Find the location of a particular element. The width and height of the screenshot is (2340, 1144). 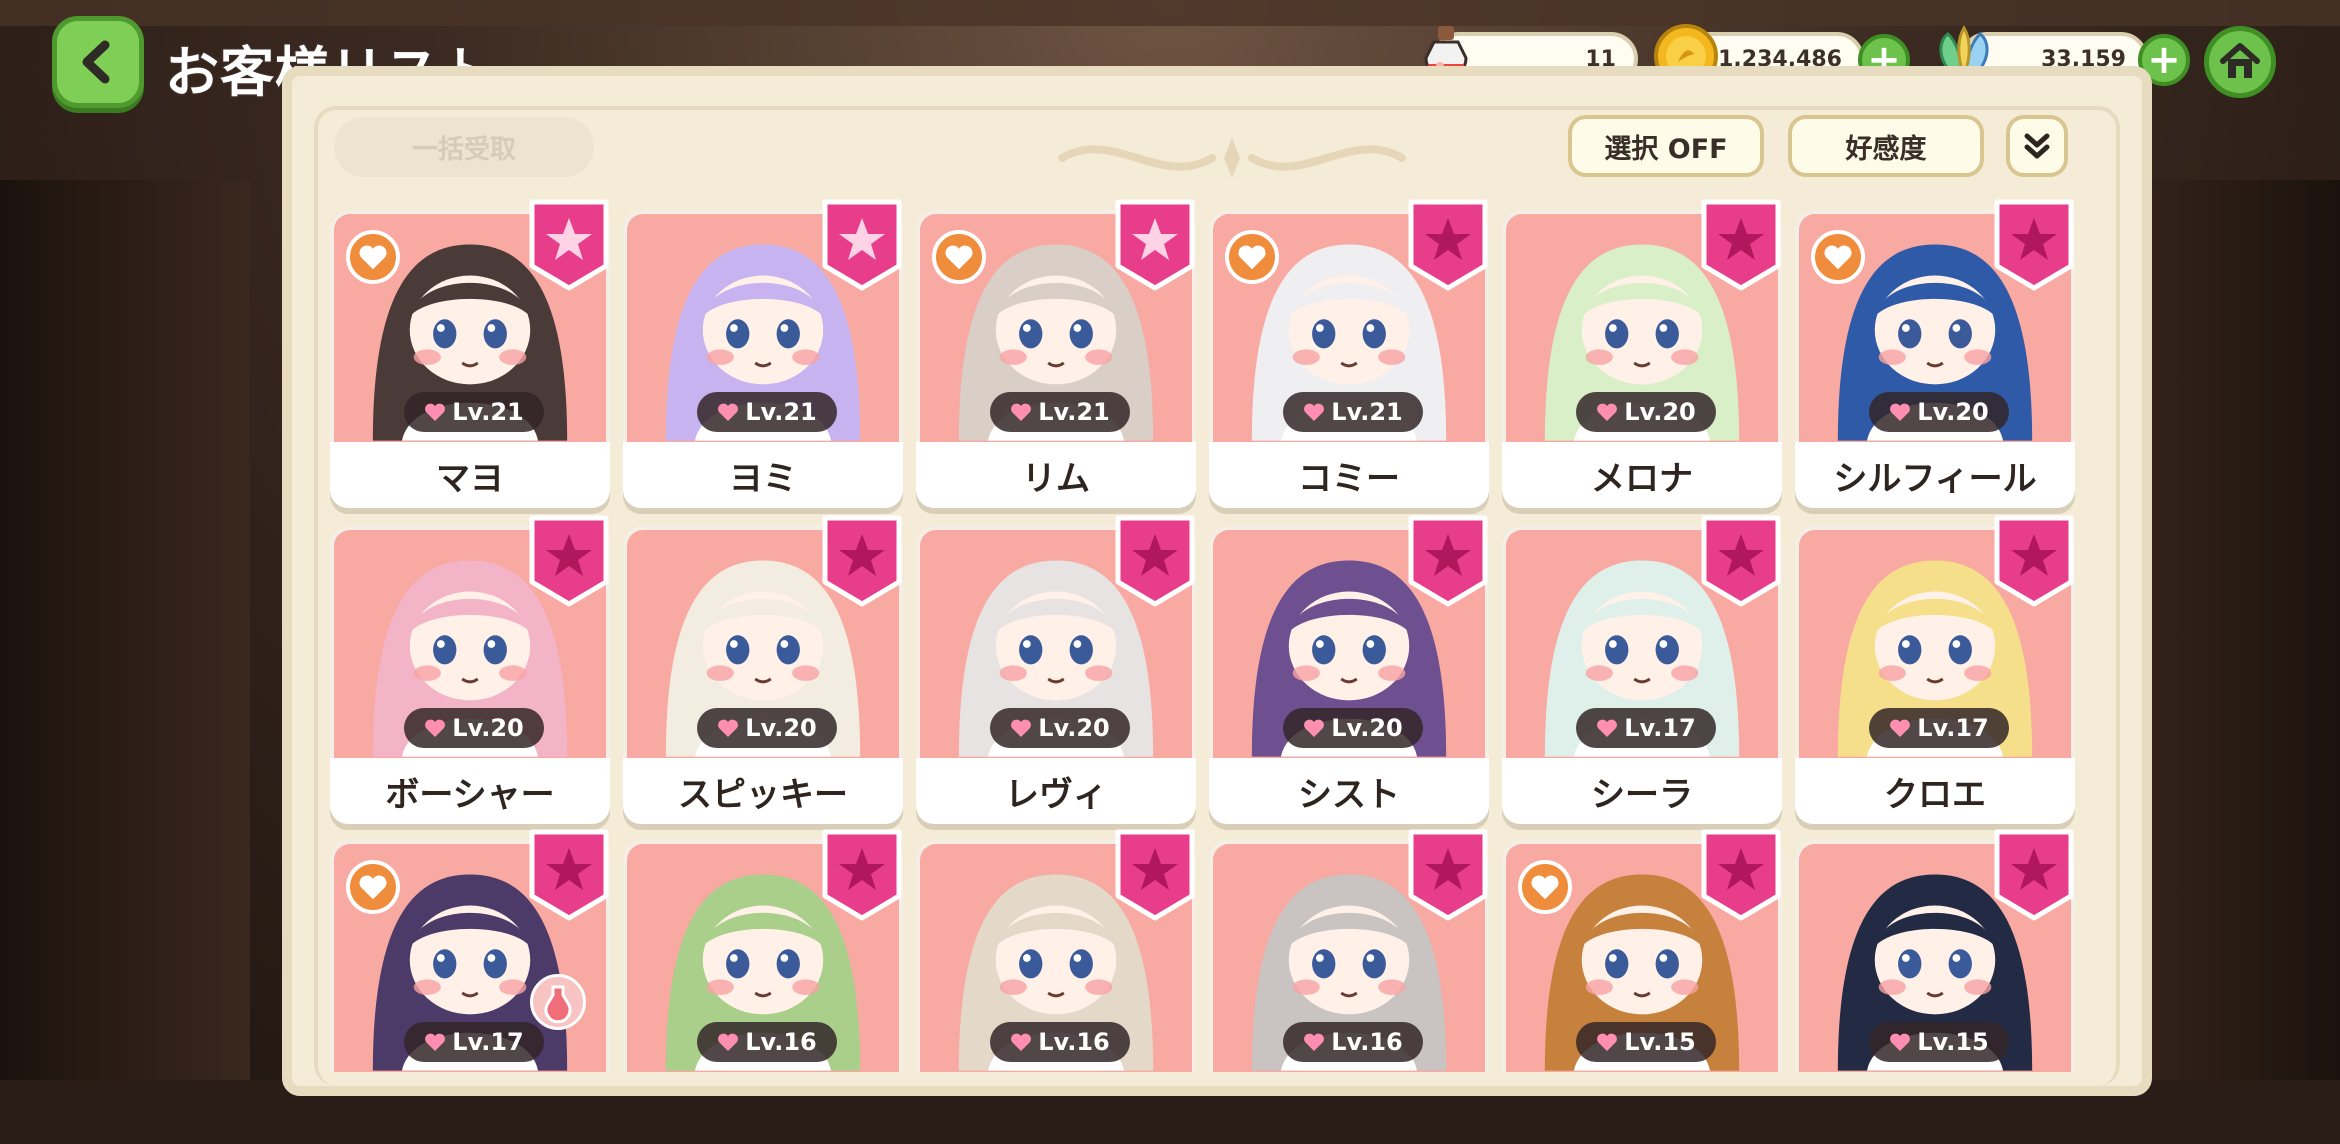

customer-name: メロナ is located at coordinates (1642, 475).